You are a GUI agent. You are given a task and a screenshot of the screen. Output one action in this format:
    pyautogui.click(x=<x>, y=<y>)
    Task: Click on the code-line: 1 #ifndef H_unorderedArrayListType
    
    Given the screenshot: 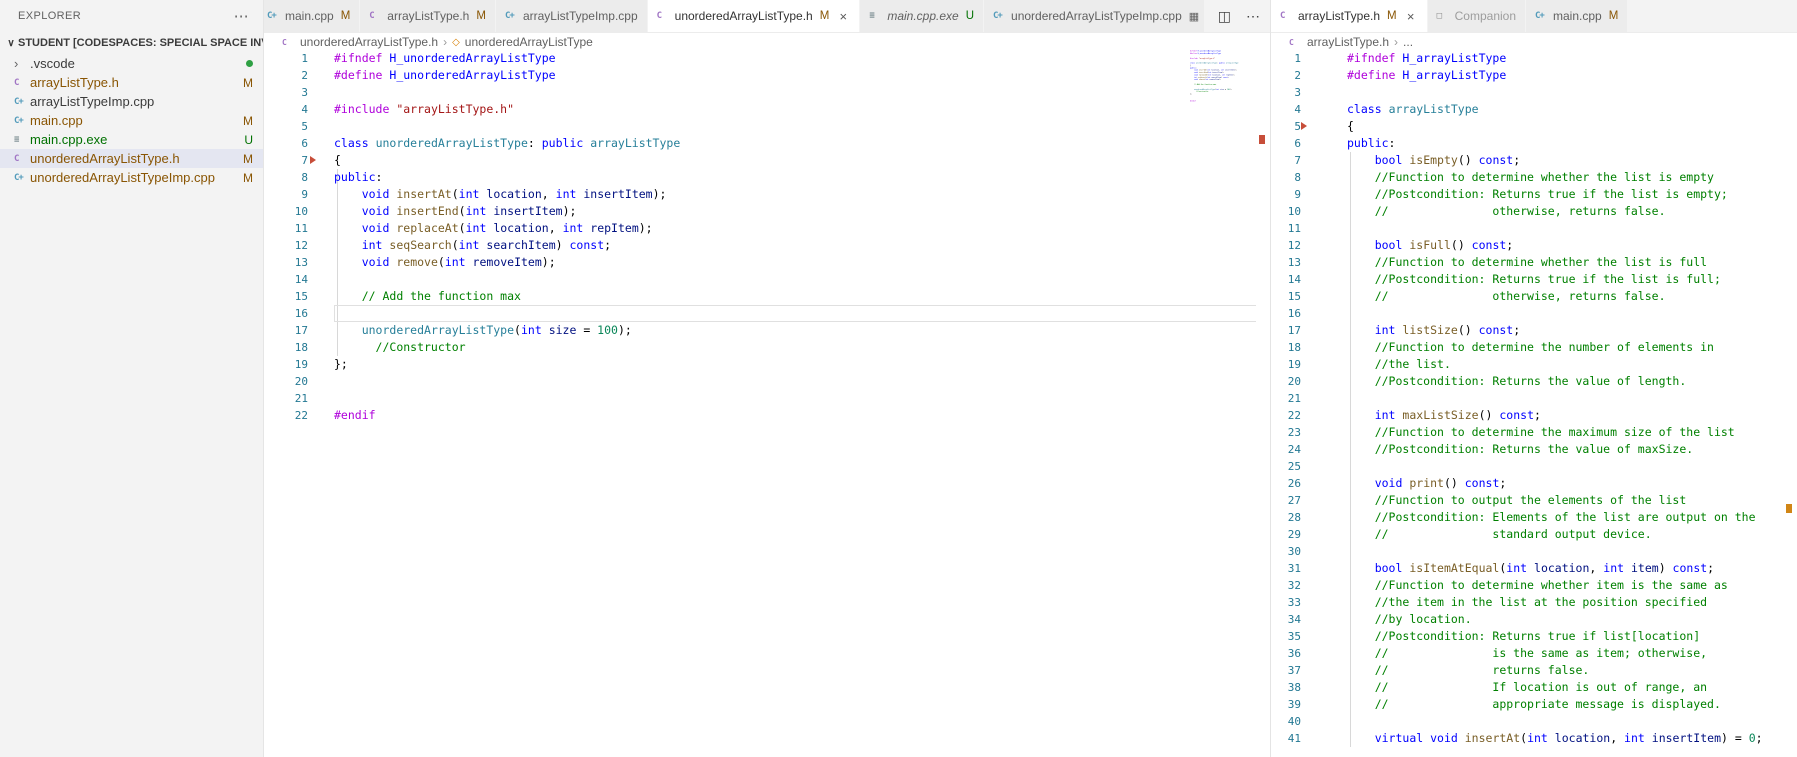 What is the action you would take?
    pyautogui.click(x=767, y=58)
    